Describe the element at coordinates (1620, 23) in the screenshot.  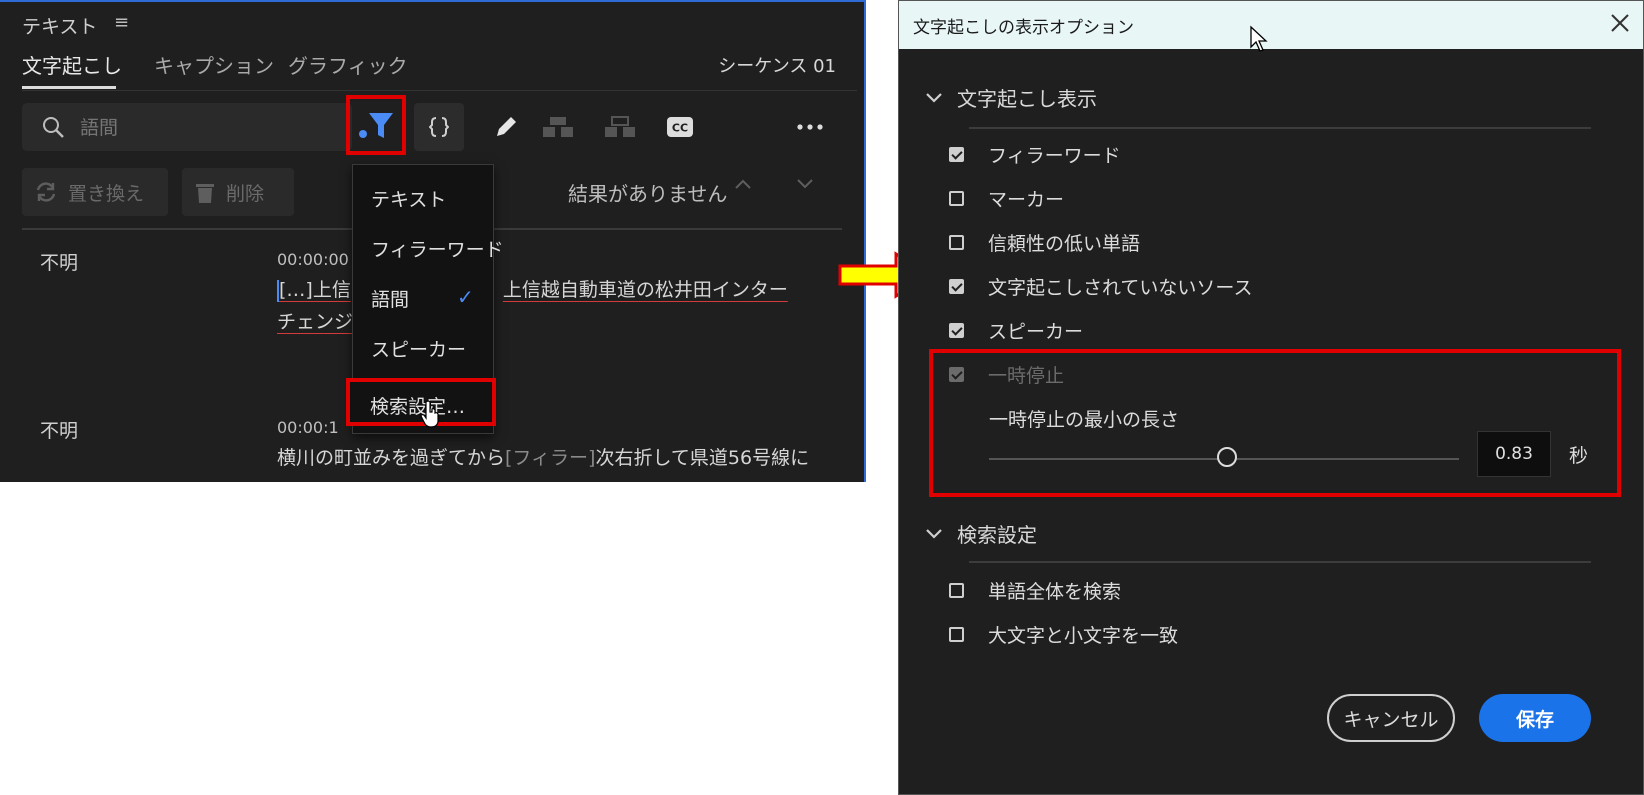
I see `close-icon` at that location.